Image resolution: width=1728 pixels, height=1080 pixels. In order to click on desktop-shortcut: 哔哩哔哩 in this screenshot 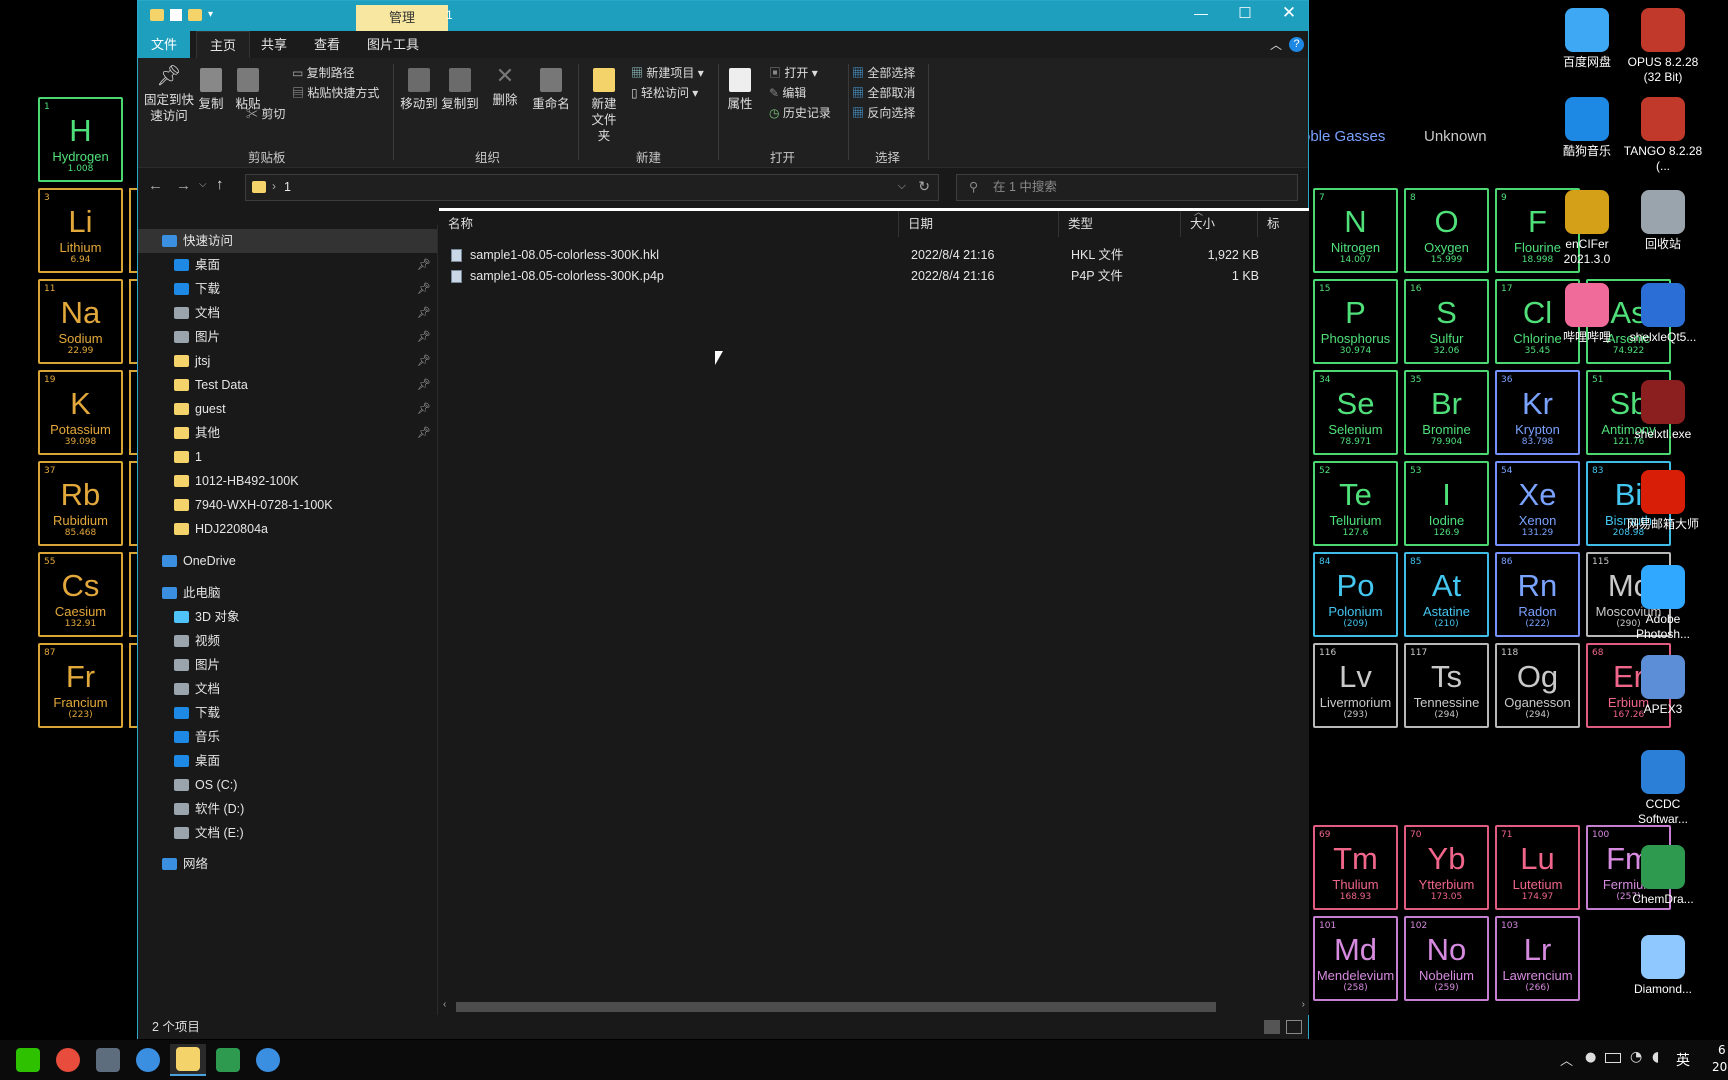, I will do `click(1587, 314)`.